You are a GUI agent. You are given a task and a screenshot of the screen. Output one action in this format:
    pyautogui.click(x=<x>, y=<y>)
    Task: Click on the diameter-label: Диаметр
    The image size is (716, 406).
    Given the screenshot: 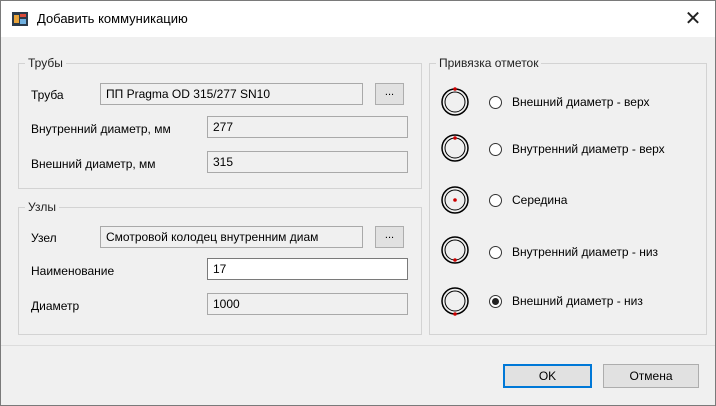 What is the action you would take?
    pyautogui.click(x=55, y=306)
    